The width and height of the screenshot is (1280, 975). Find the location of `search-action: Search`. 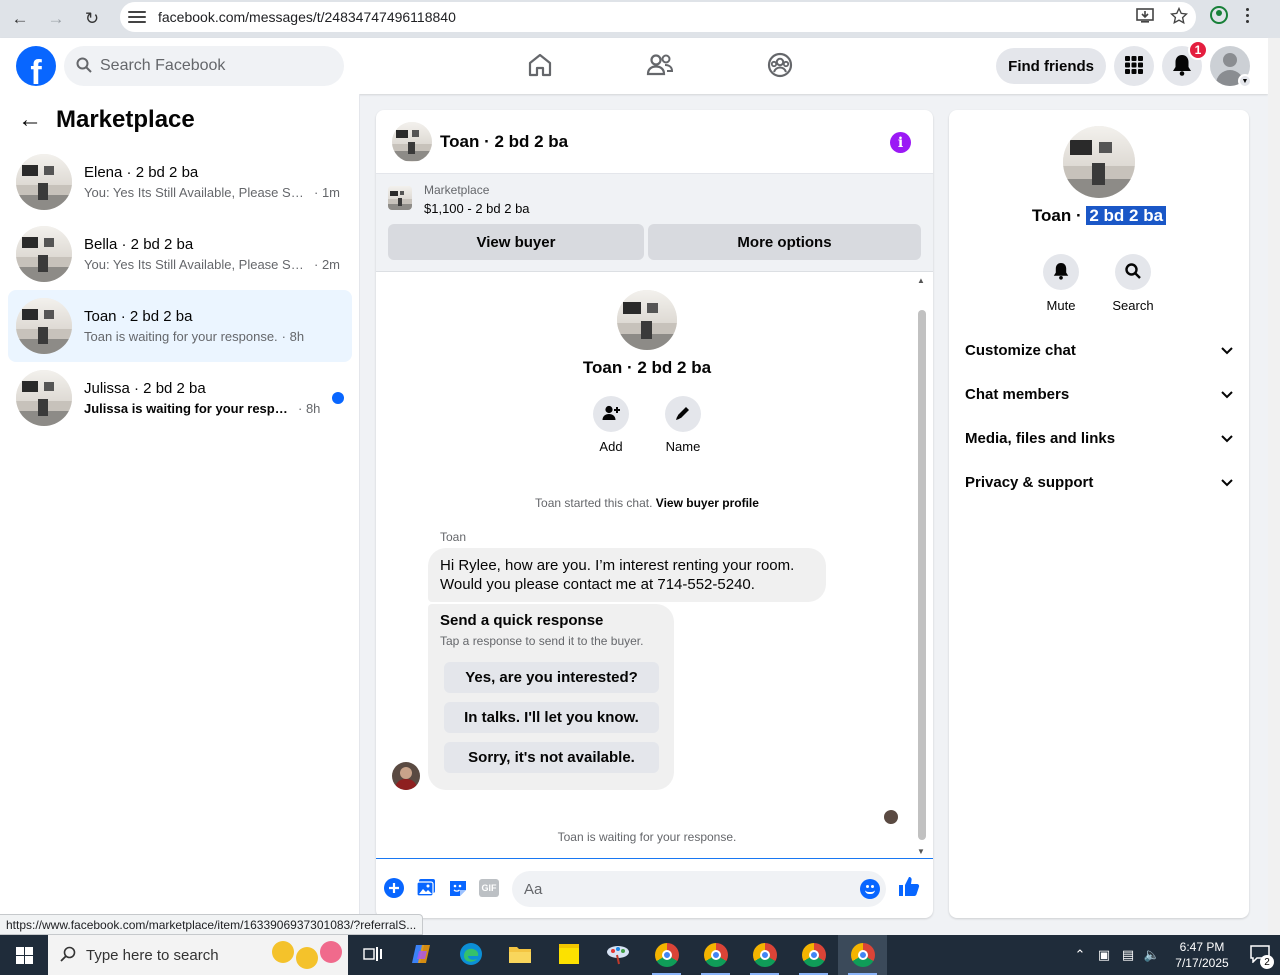

search-action: Search is located at coordinates (1133, 283).